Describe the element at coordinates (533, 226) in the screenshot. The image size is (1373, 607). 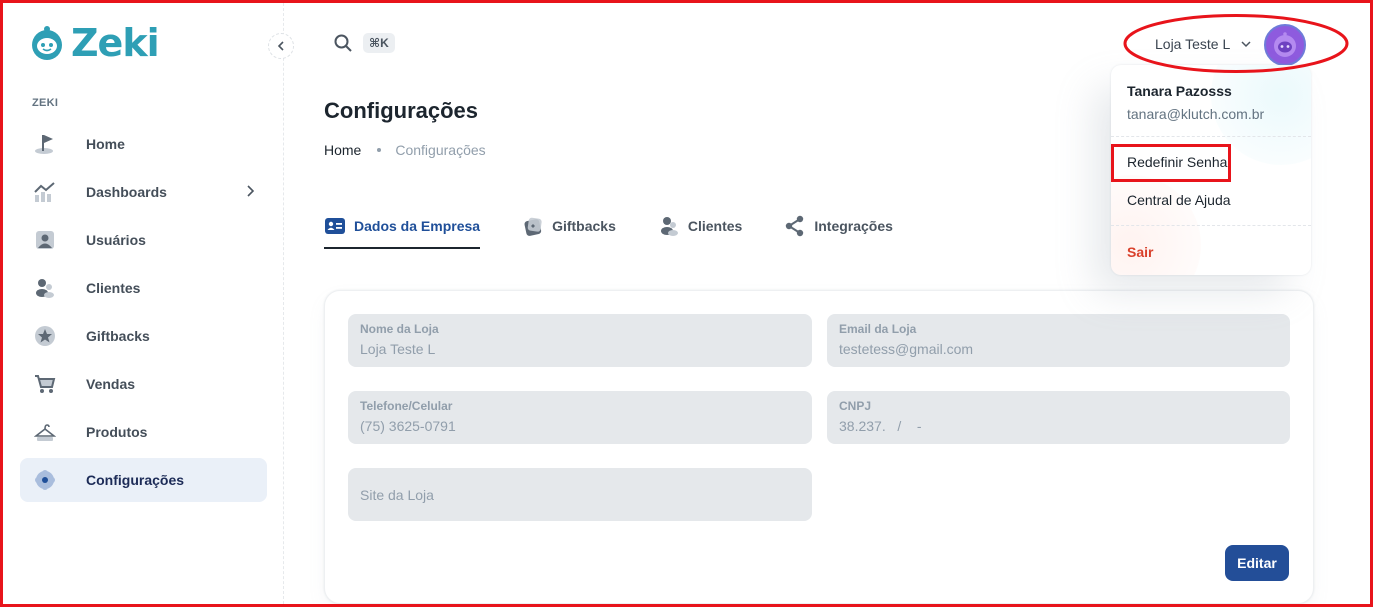
I see `gift-icon` at that location.